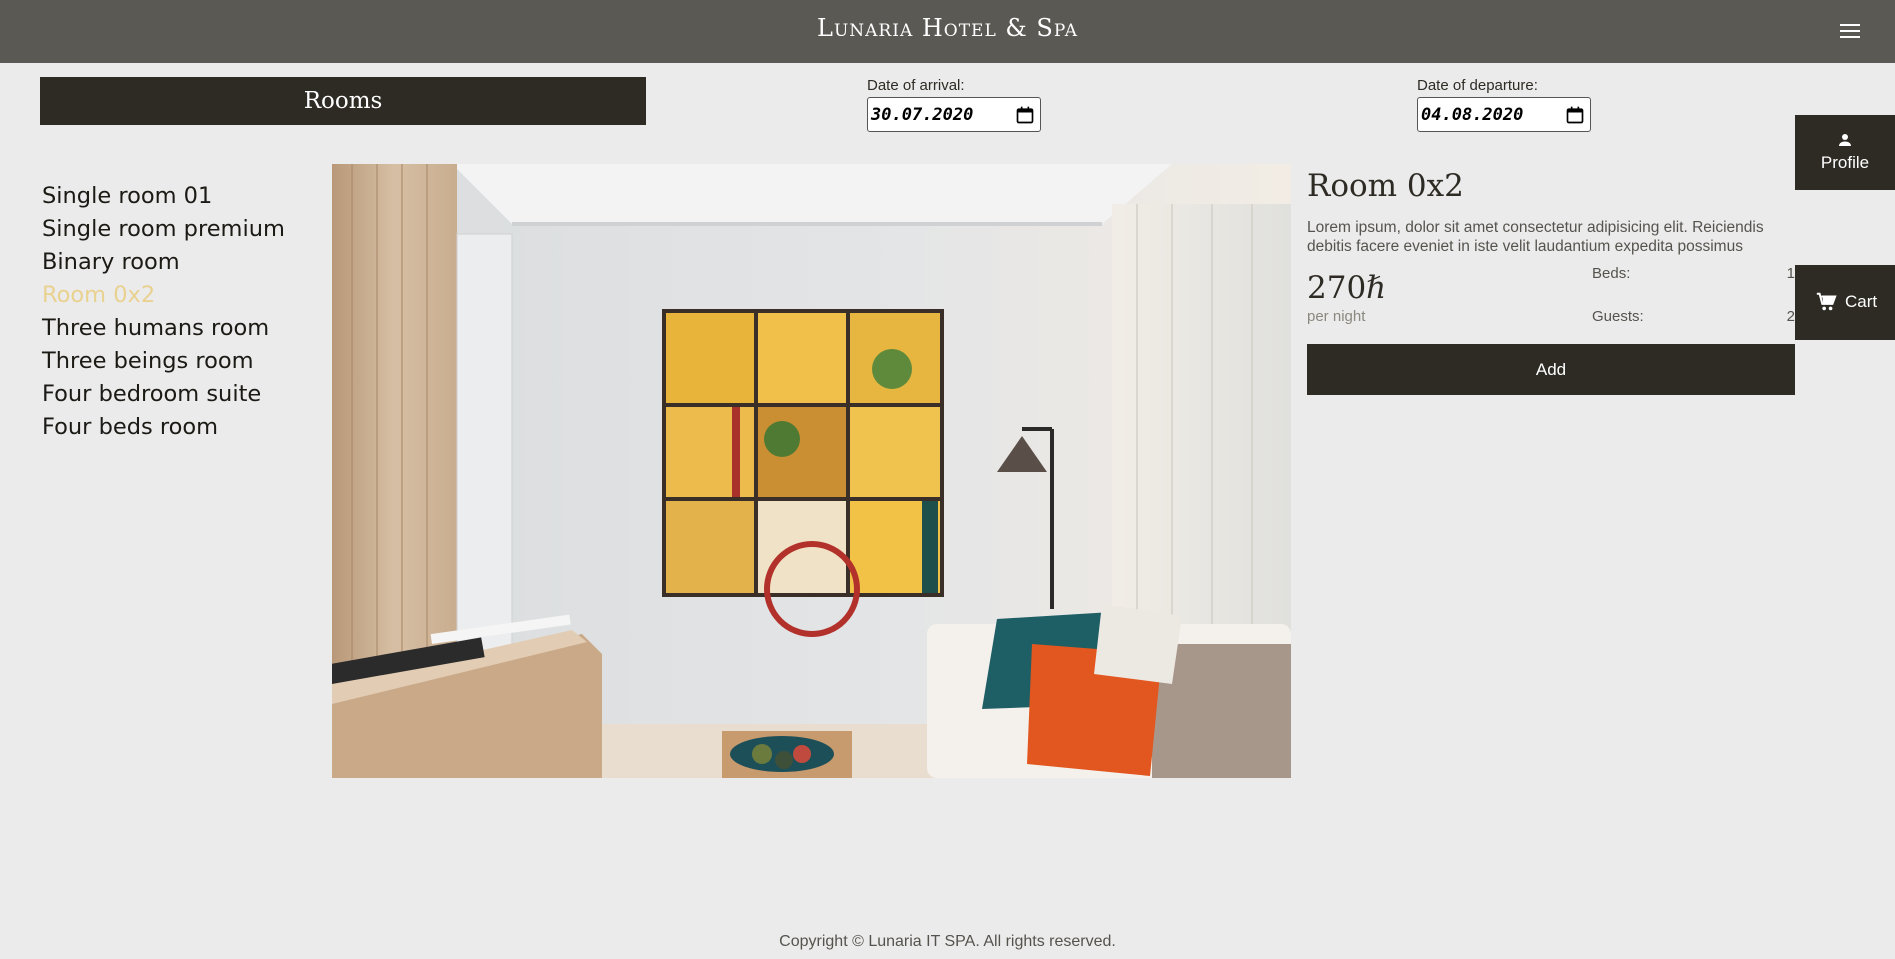 This screenshot has height=959, width=1895. I want to click on room-price: 270ℏ, so click(1347, 288).